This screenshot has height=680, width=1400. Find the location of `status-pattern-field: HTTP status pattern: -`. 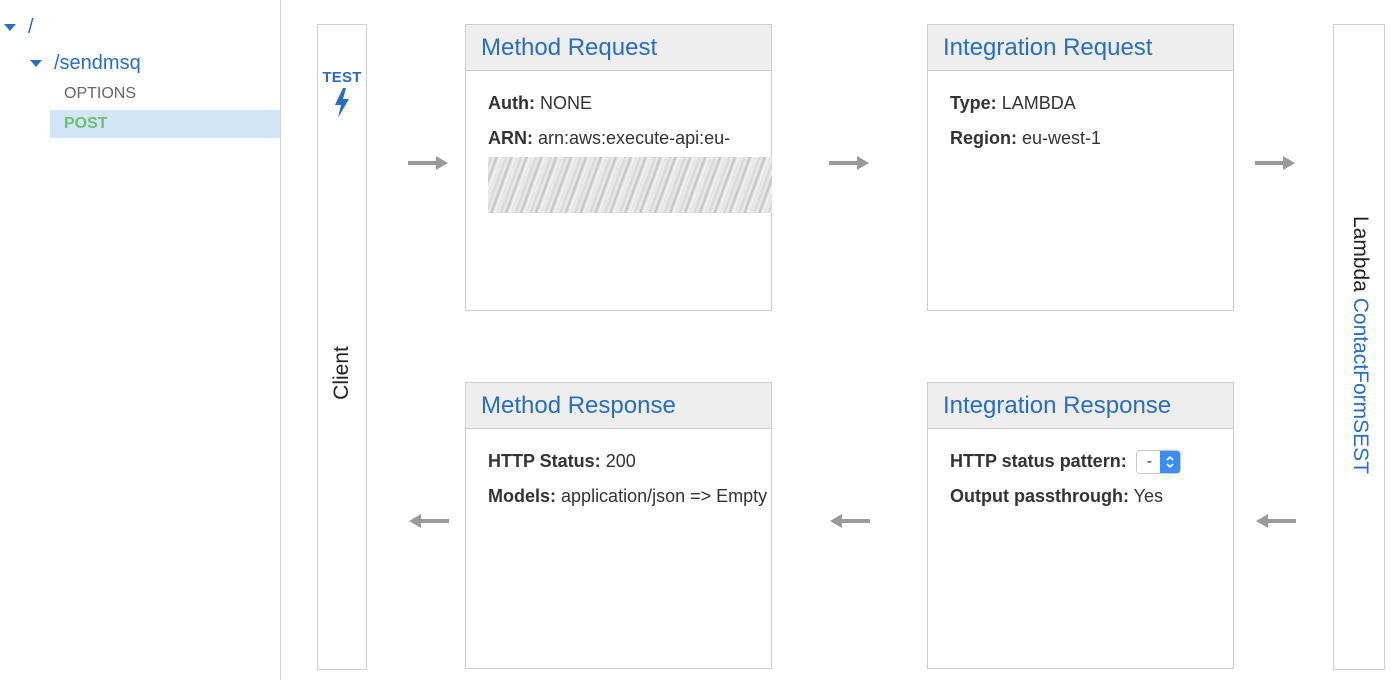

status-pattern-field: HTTP status pattern: - is located at coordinates (1091, 462).